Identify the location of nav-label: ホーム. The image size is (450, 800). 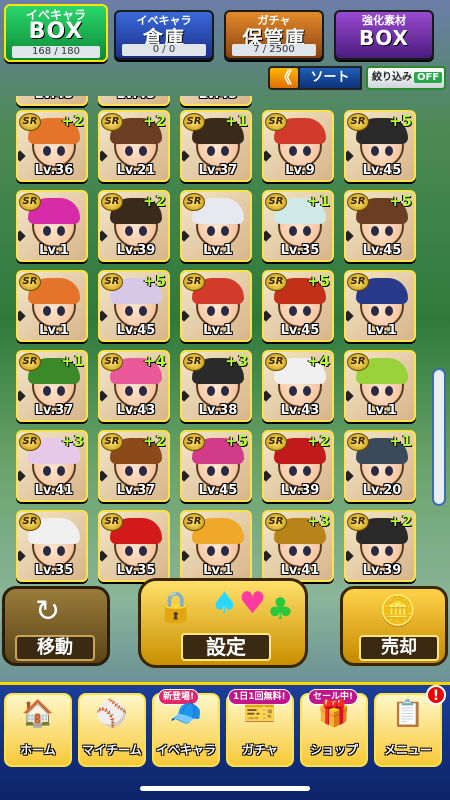
(38, 750).